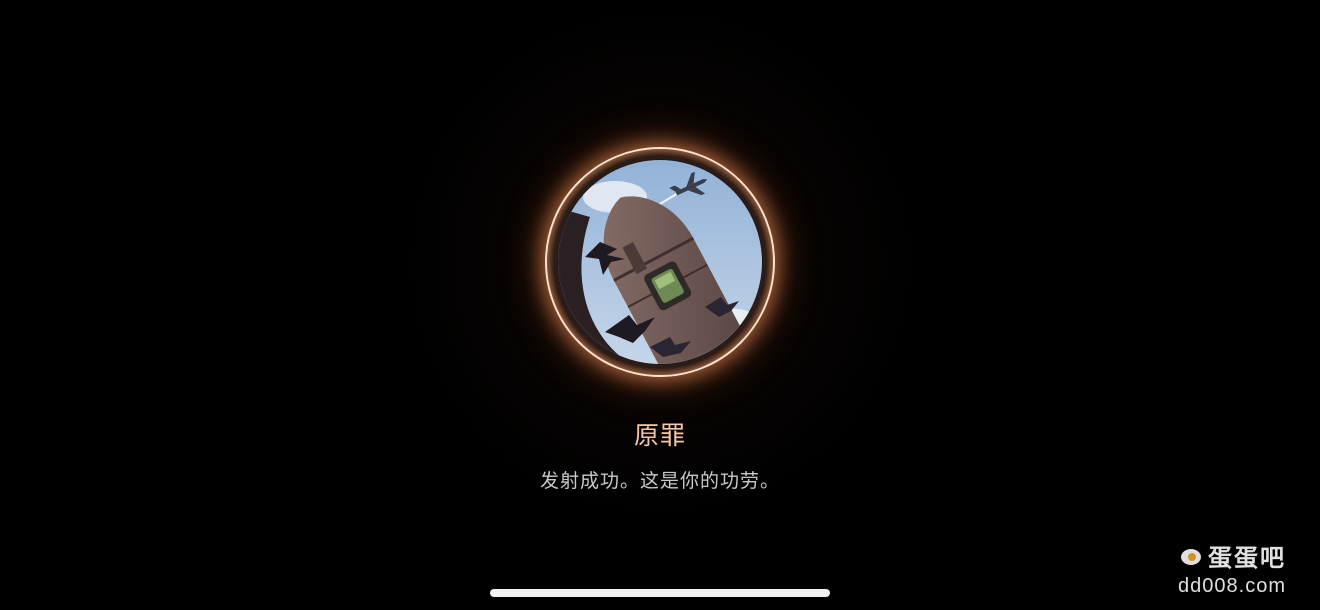 Image resolution: width=1320 pixels, height=610 pixels. What do you see at coordinates (659, 435) in the screenshot?
I see `achievement-title: 原罪` at bounding box center [659, 435].